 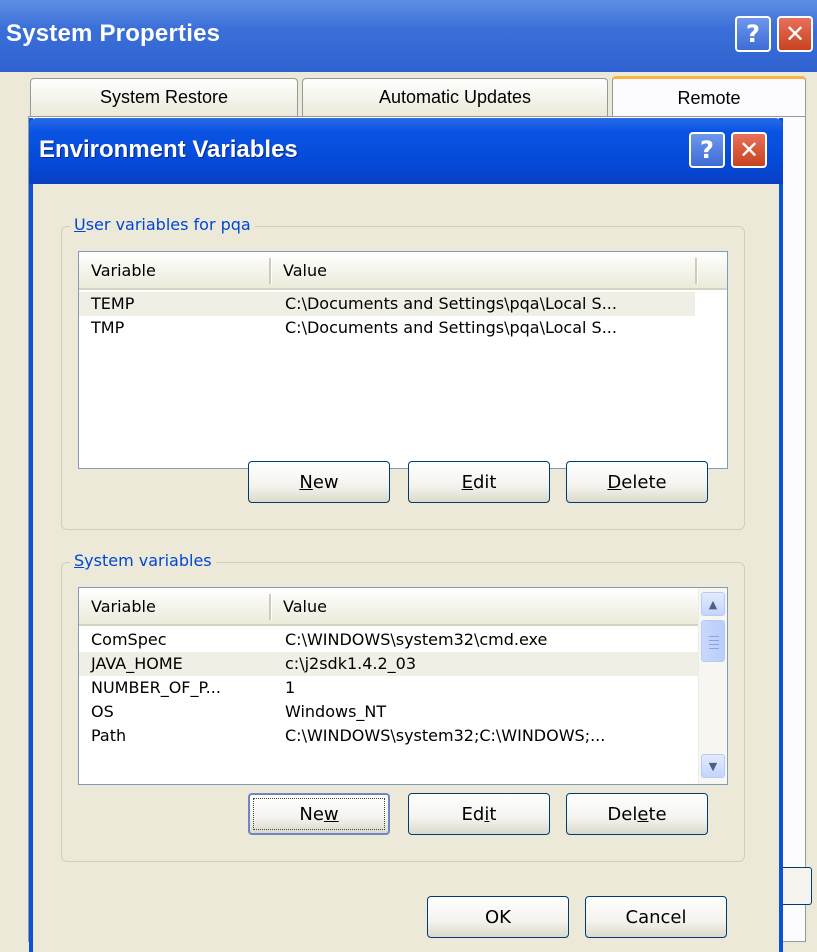 I want to click on value-cell: Windows_NT, so click(x=336, y=711).